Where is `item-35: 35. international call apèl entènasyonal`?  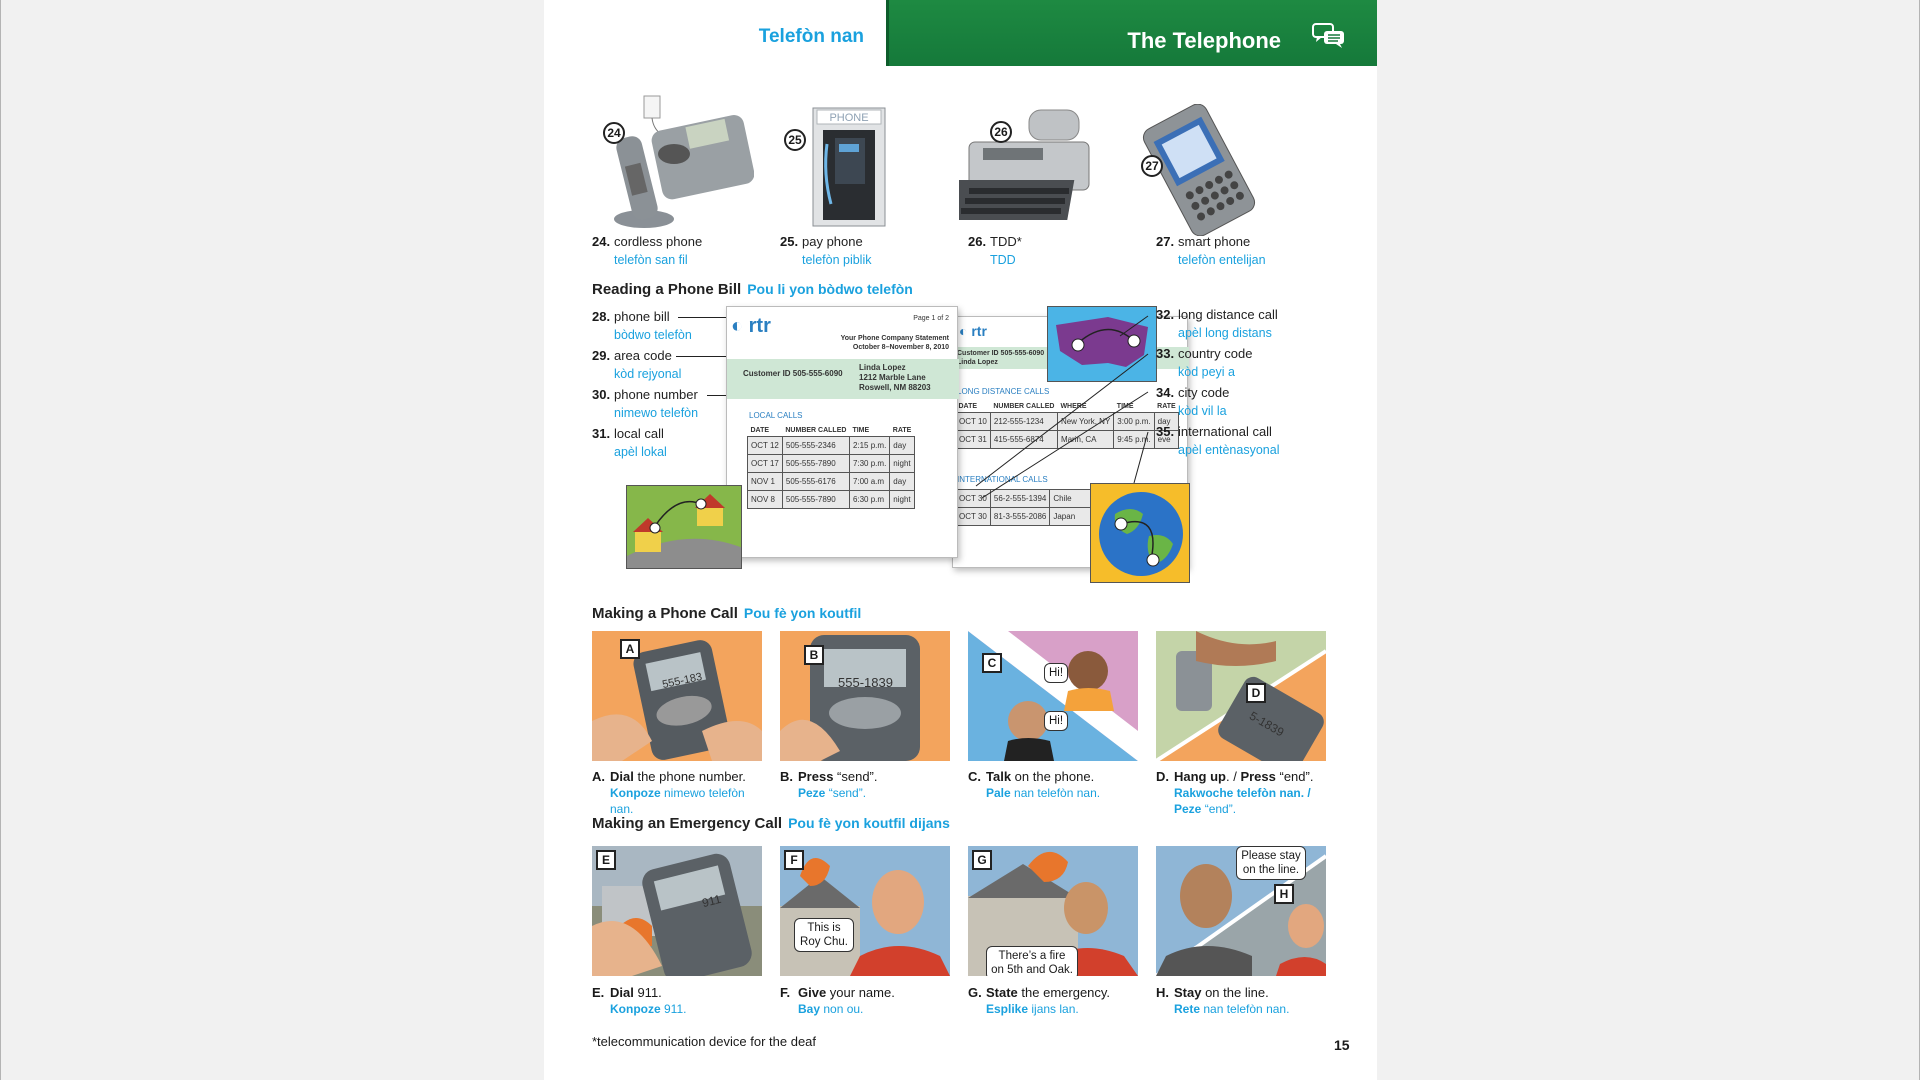
item-35: 35. international call apèl entènasyonal is located at coordinates (1218, 440).